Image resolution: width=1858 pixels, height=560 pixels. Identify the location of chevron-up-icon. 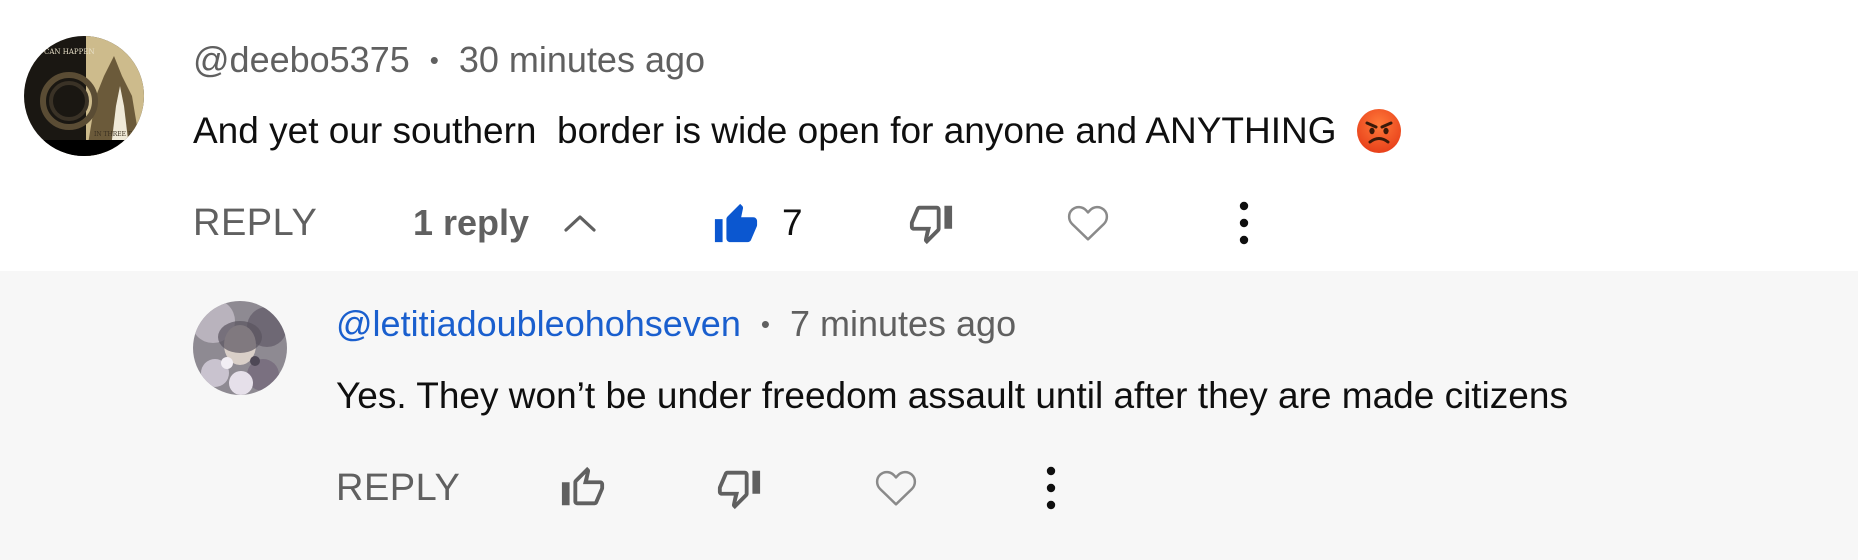
(580, 223).